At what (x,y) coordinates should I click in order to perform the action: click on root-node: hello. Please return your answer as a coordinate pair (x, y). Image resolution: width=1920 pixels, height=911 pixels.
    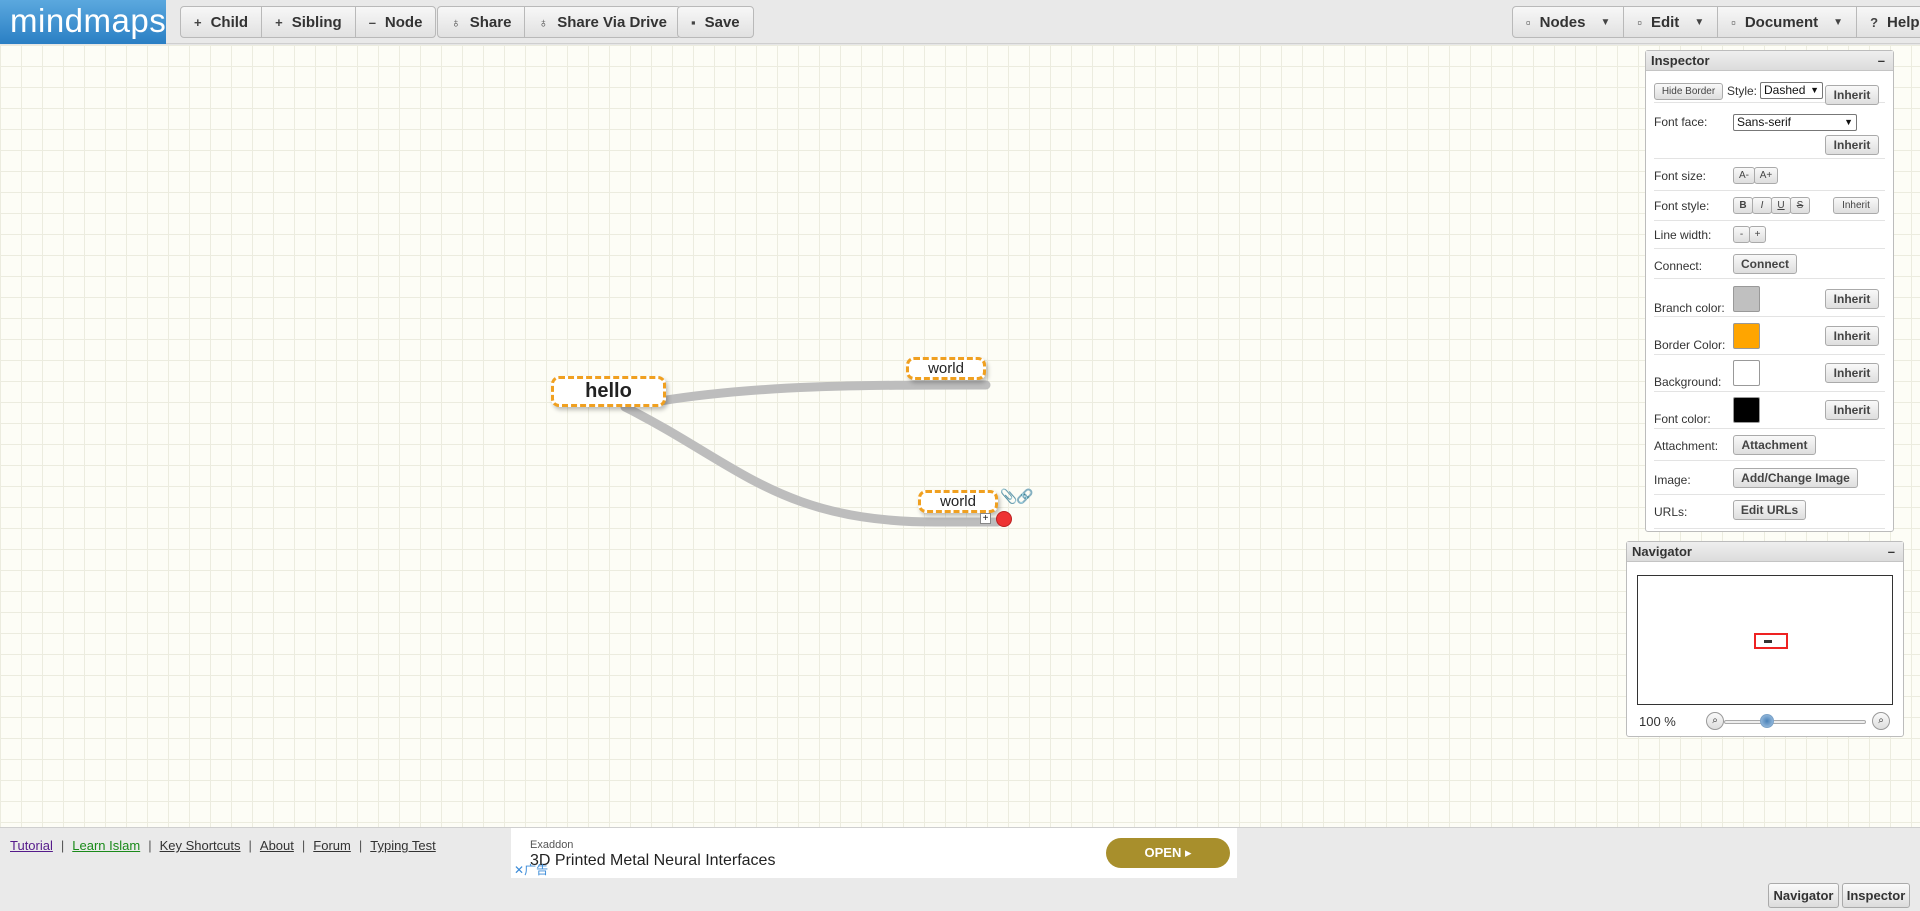
    Looking at the image, I should click on (608, 391).